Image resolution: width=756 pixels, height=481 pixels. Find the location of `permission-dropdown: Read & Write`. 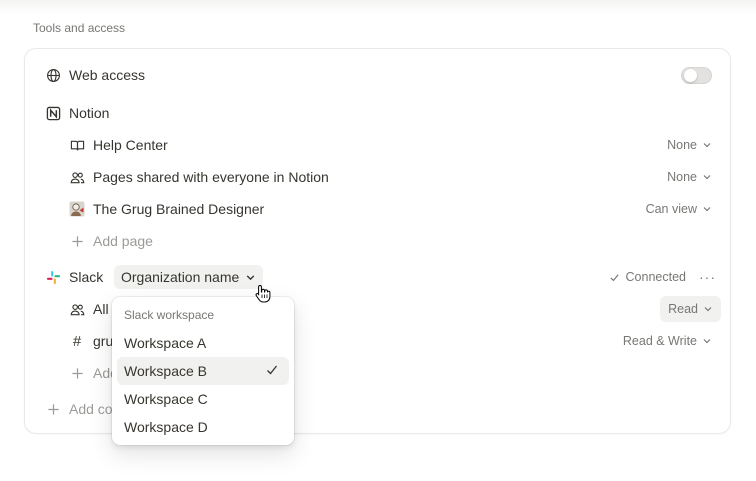

permission-dropdown: Read & Write is located at coordinates (667, 341).